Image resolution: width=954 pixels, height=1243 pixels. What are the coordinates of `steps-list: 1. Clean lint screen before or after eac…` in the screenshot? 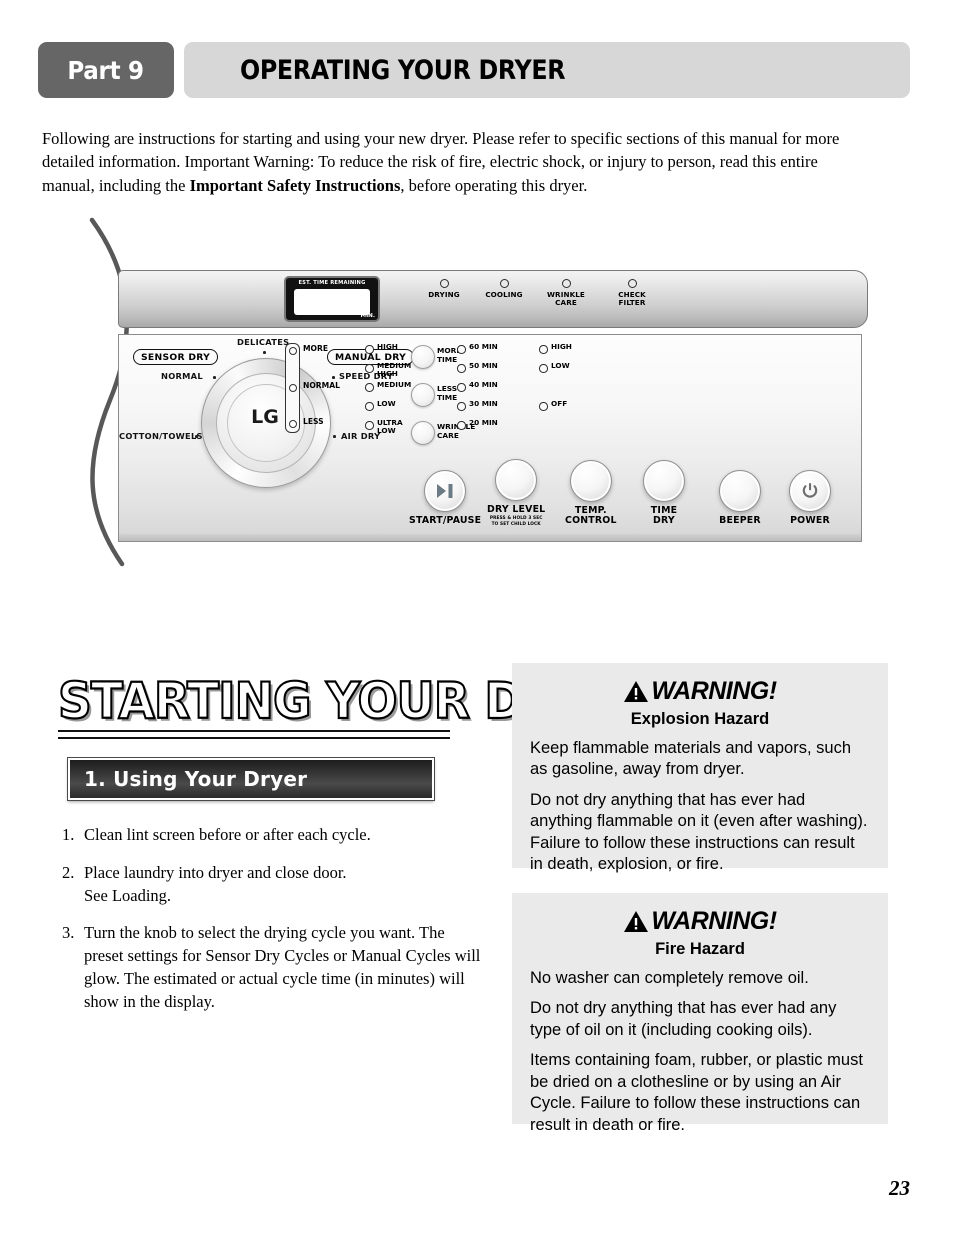 It's located at (272, 926).